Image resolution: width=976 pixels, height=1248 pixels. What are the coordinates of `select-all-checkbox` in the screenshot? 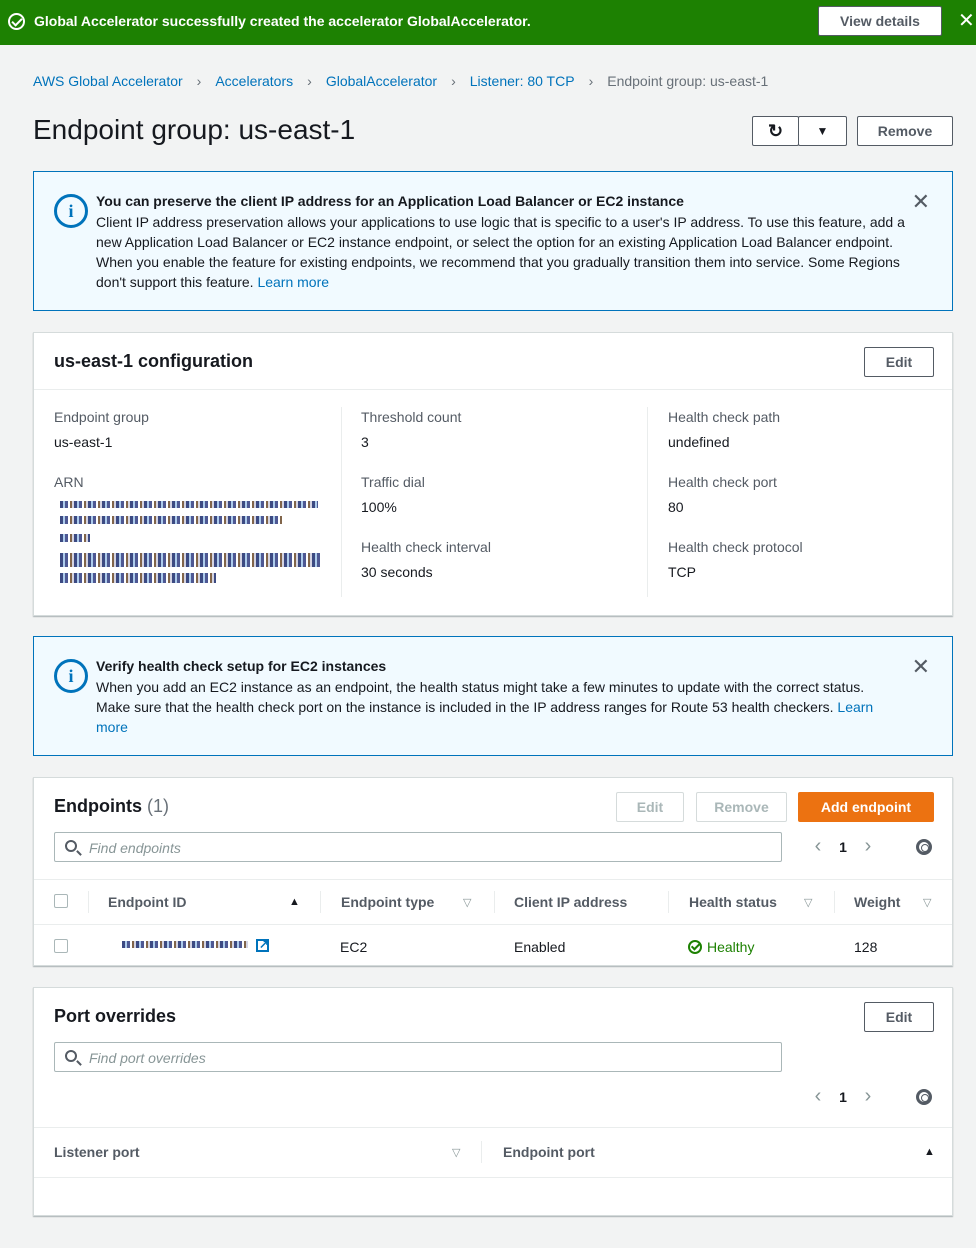 It's located at (61, 901).